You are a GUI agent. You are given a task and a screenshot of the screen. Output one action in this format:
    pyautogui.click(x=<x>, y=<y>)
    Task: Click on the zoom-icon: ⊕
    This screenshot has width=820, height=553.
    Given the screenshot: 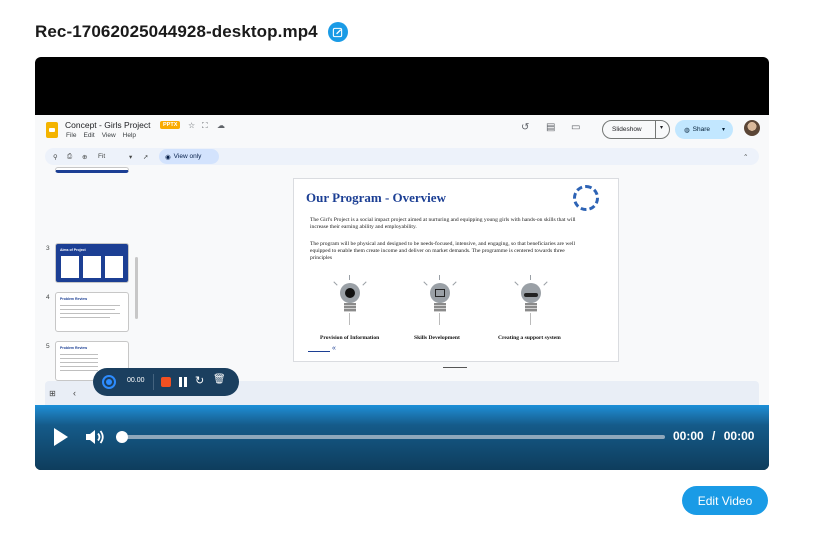 What is the action you would take?
    pyautogui.click(x=85, y=157)
    